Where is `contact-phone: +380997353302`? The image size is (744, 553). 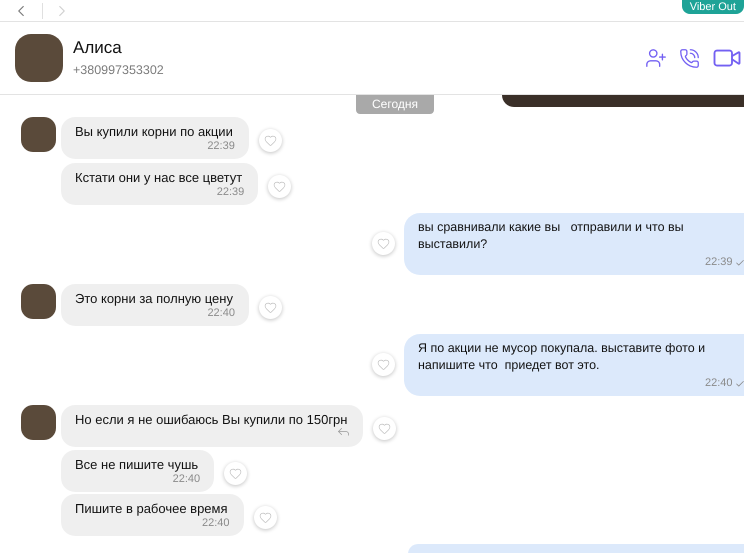 contact-phone: +380997353302 is located at coordinates (118, 70).